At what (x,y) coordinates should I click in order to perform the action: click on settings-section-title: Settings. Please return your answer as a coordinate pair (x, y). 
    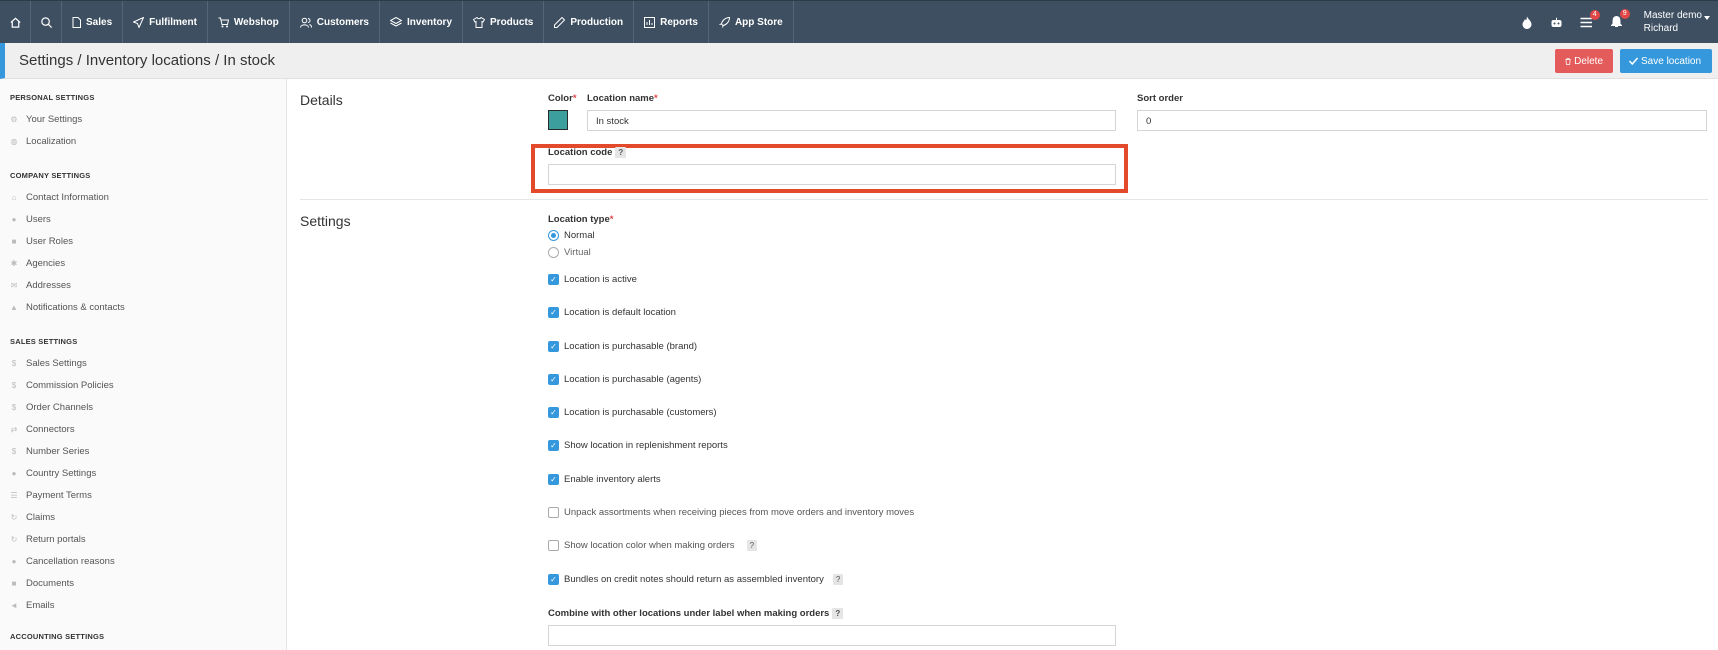
    Looking at the image, I should click on (325, 221).